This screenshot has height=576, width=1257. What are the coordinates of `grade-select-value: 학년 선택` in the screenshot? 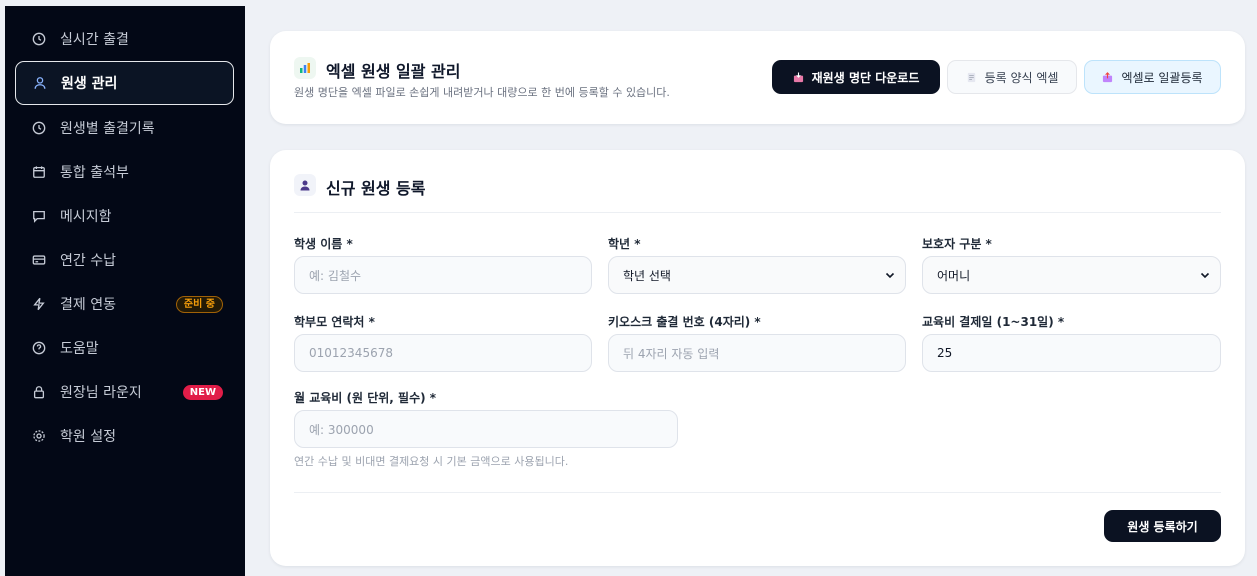 It's located at (647, 275).